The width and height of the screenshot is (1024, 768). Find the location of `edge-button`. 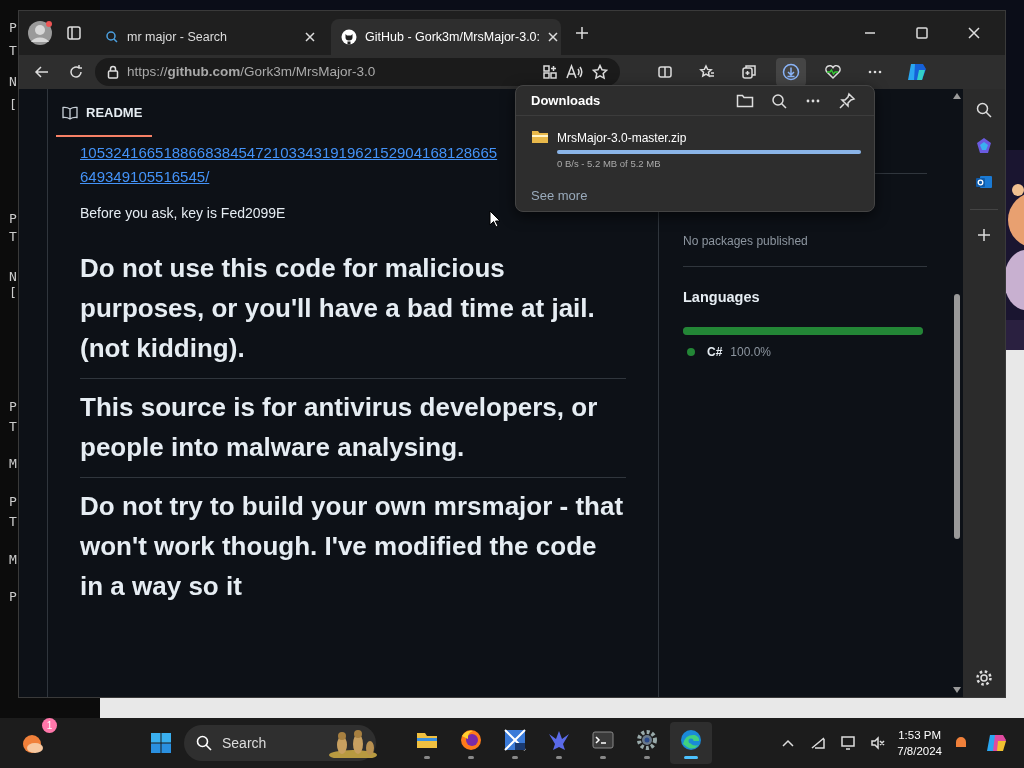

edge-button is located at coordinates (691, 743).